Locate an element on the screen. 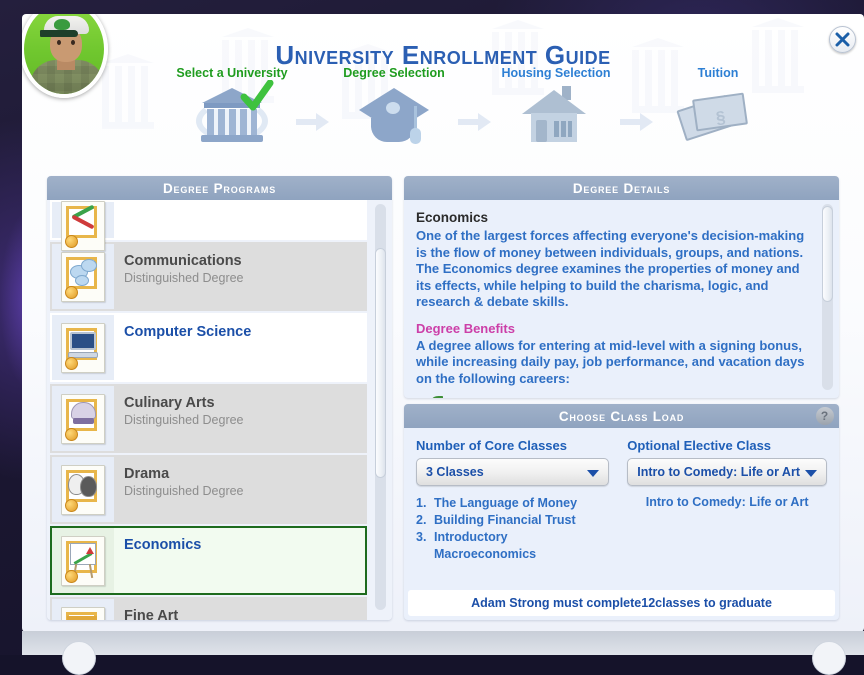  degree-name: Drama is located at coordinates (147, 474).